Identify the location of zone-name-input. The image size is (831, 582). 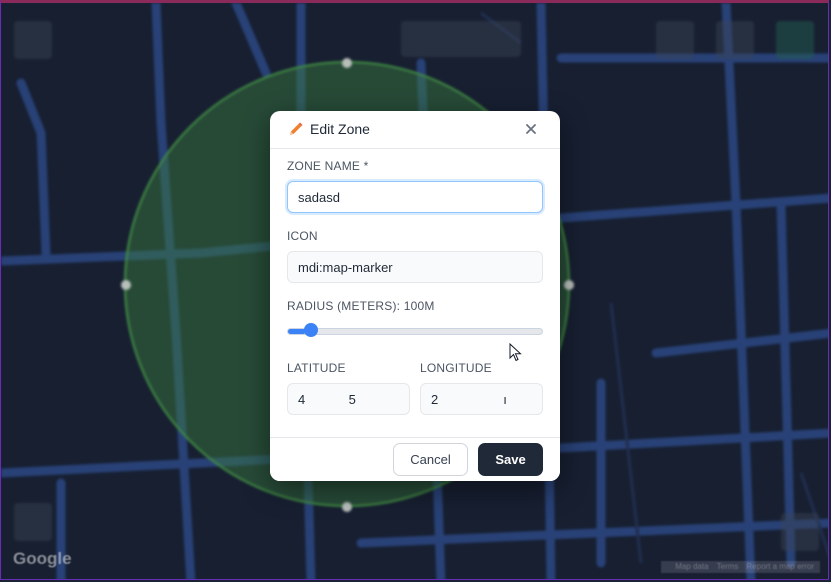
(415, 197).